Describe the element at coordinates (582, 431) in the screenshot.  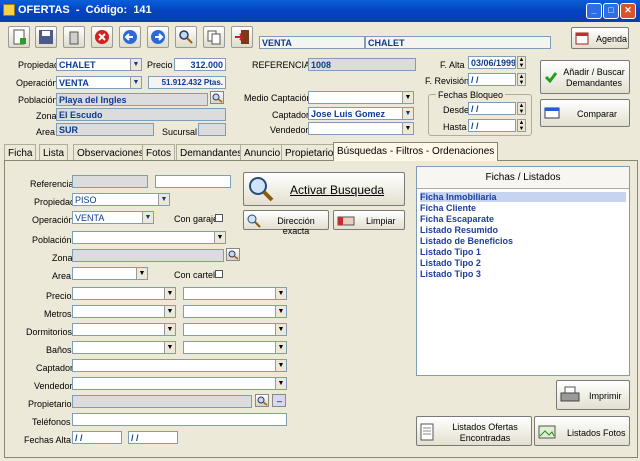
I see `listados-fotos-button: Listados Fotos` at that location.